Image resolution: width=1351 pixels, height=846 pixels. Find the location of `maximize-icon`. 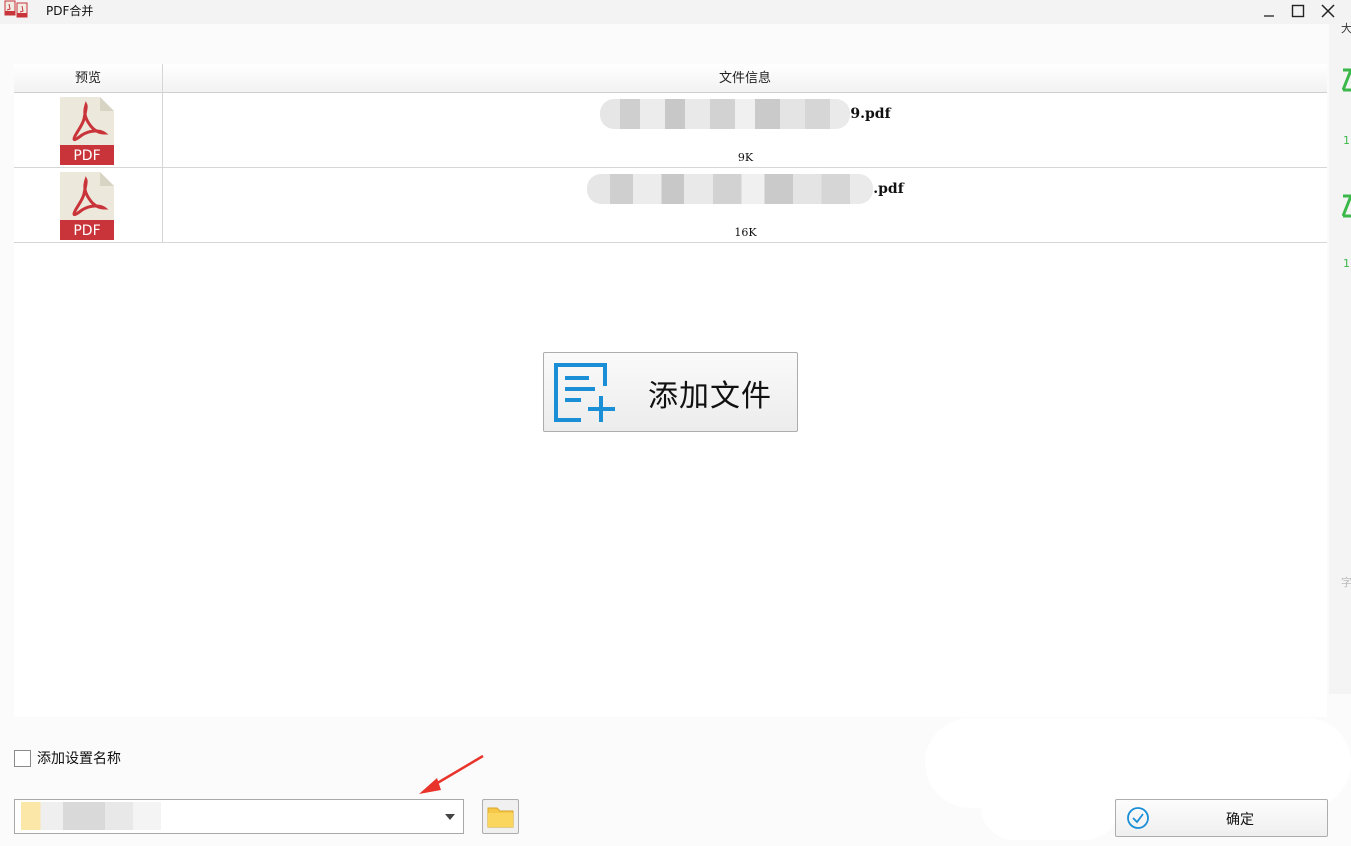

maximize-icon is located at coordinates (1298, 11).